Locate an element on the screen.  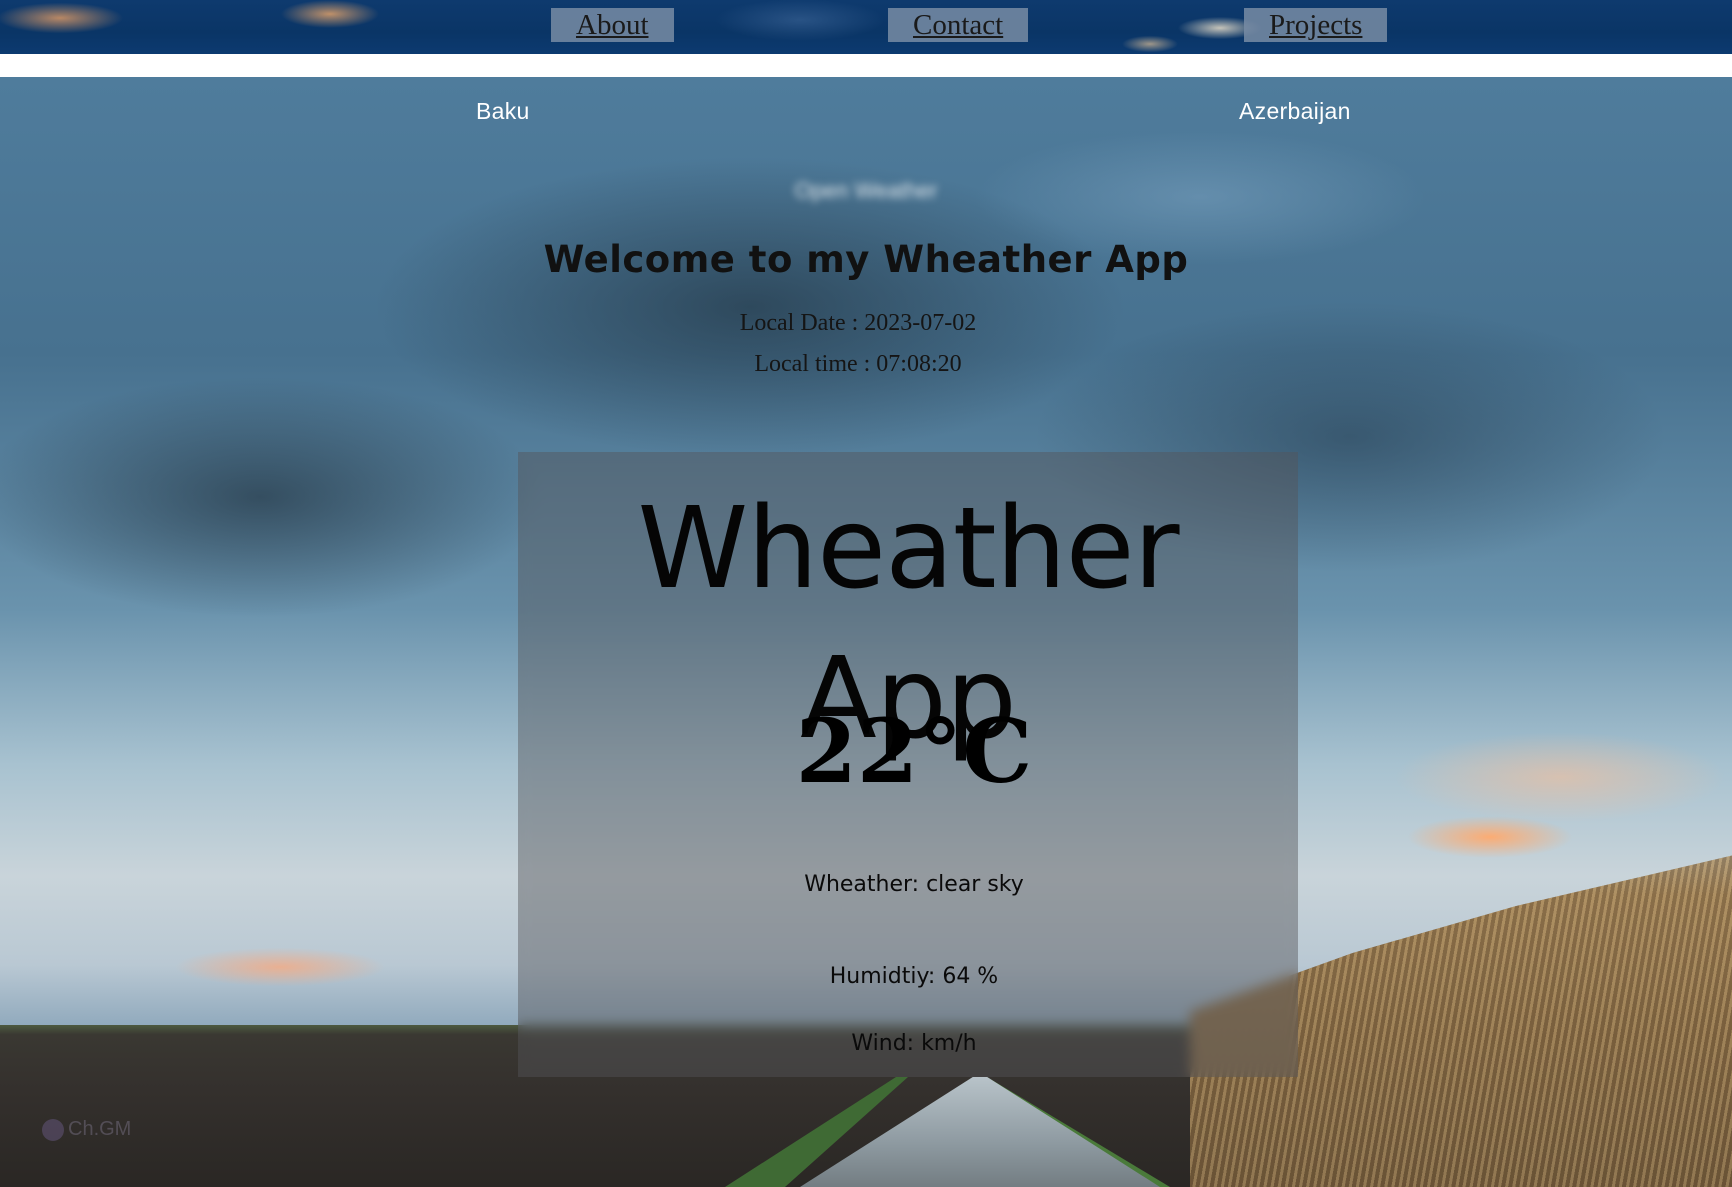
blurred-site-title: Open Weather is located at coordinates (866, 190).